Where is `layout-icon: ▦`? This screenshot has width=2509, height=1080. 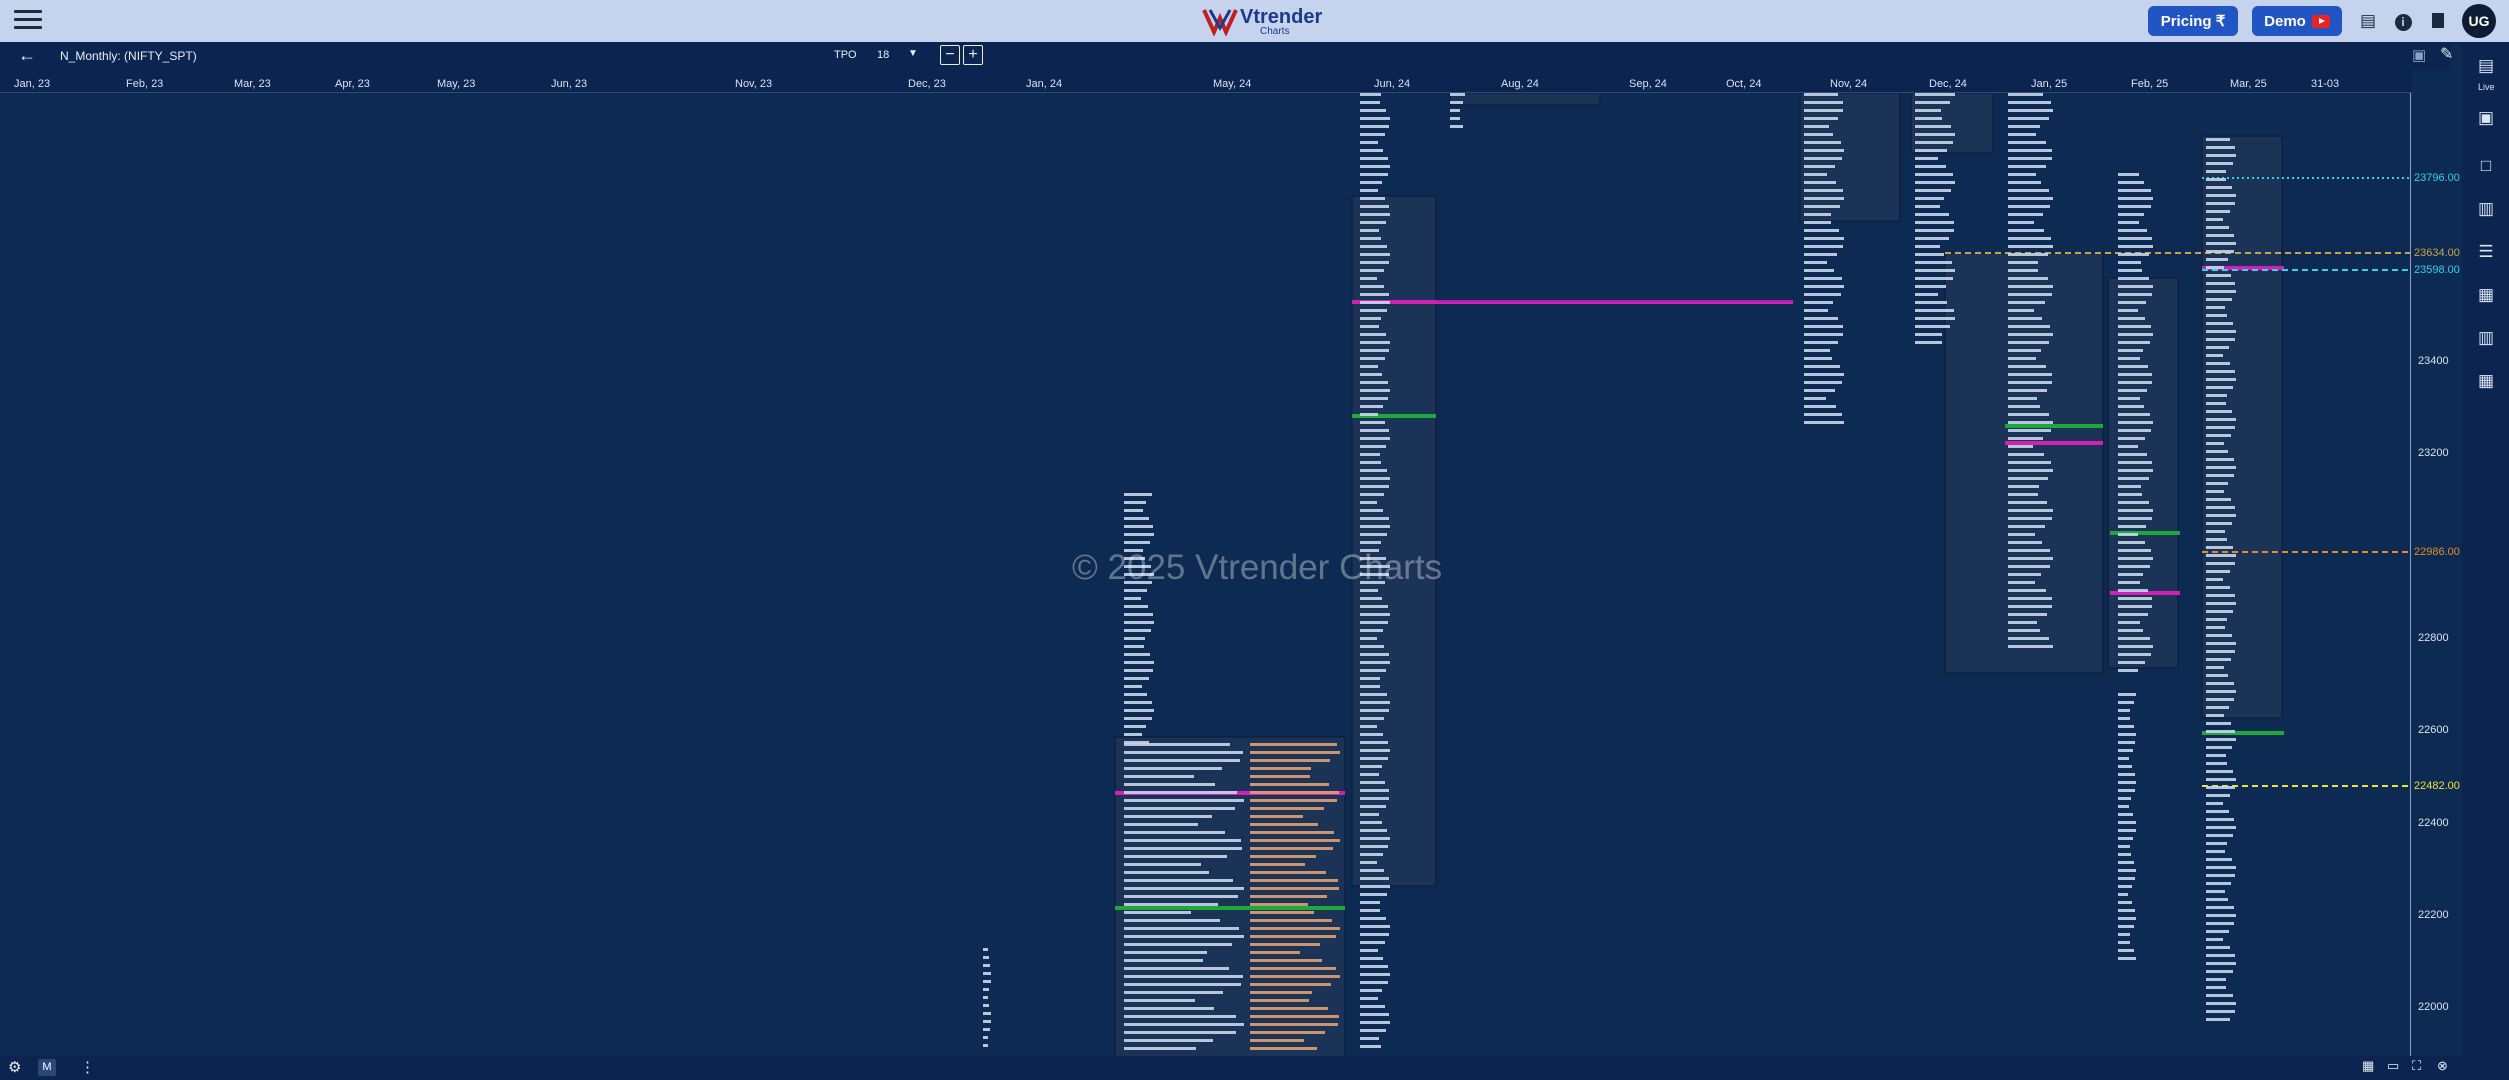
layout-icon: ▦ is located at coordinates (2486, 381).